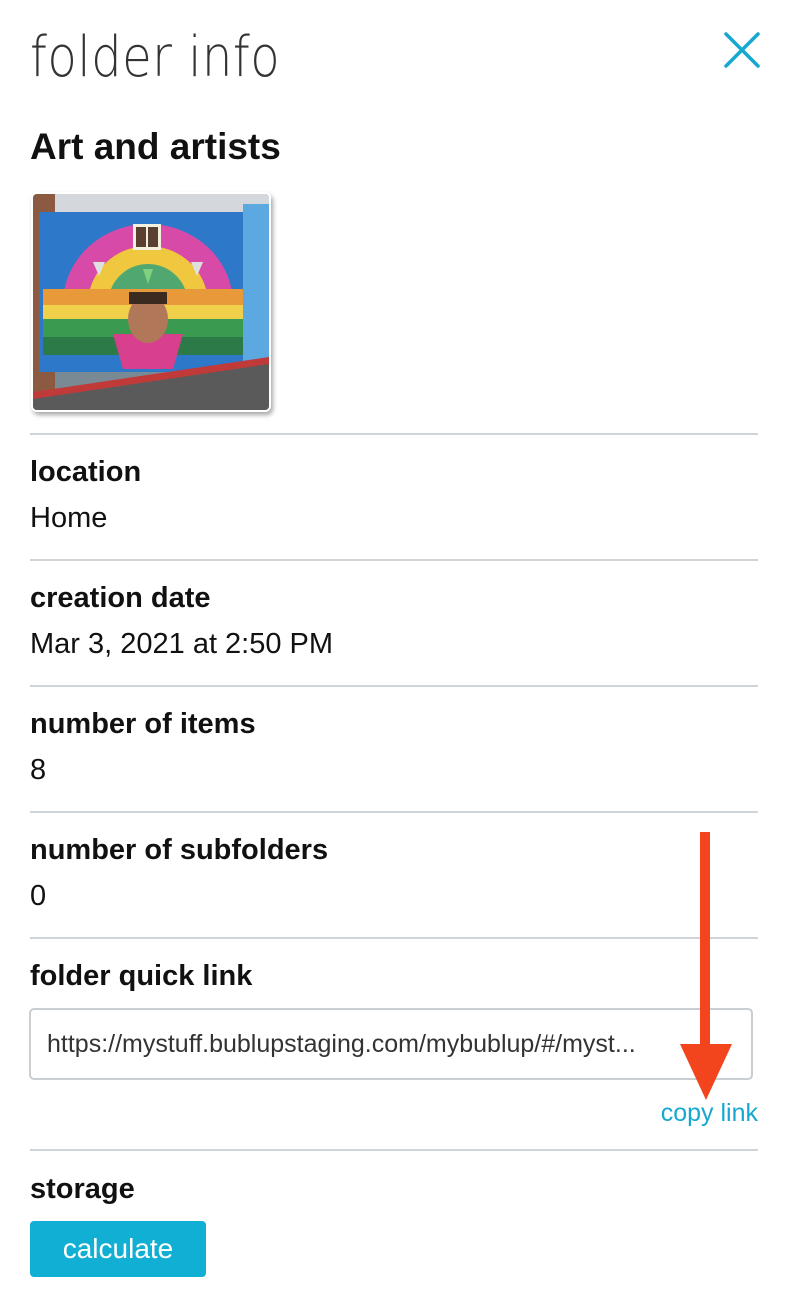 The width and height of the screenshot is (790, 1314). Describe the element at coordinates (155, 146) in the screenshot. I see `folder-name: Art and artists` at that location.